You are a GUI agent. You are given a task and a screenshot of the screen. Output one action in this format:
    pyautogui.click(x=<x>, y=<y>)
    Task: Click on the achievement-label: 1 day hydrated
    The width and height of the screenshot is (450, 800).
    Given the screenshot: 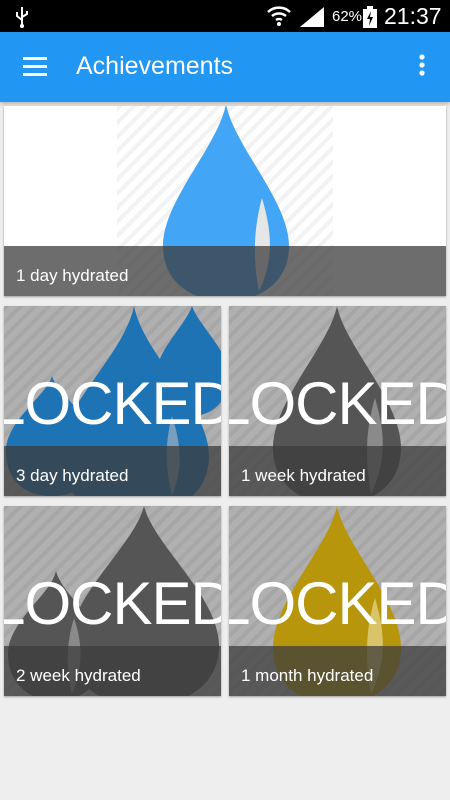 What is the action you would take?
    pyautogui.click(x=72, y=275)
    